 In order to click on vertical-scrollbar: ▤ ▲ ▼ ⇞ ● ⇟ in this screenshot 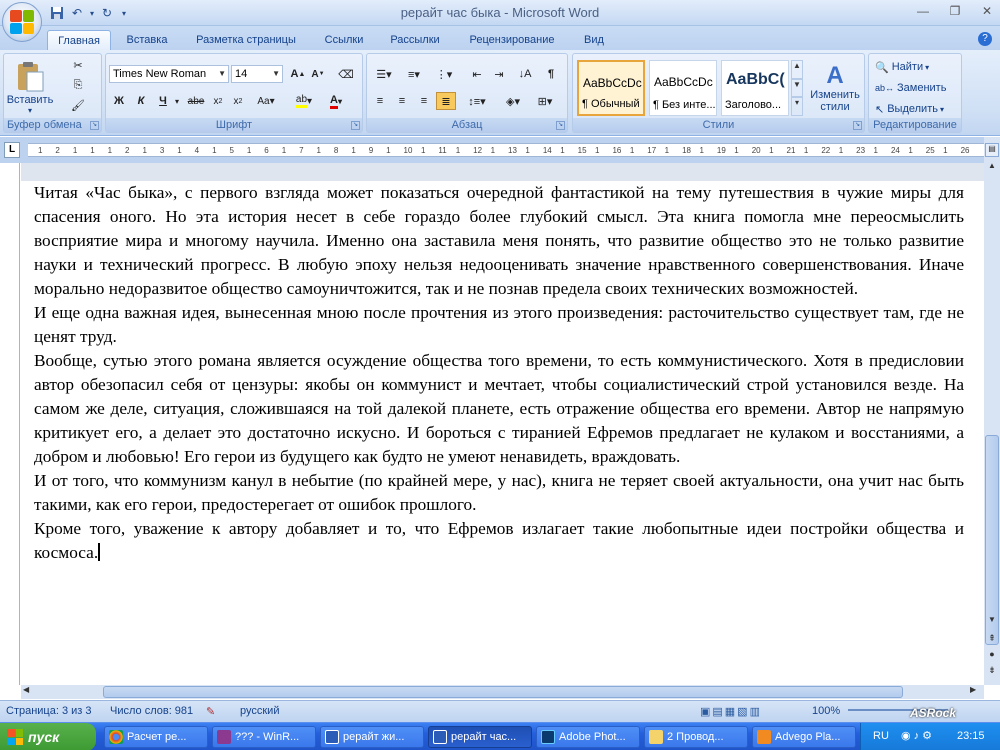, I will do `click(992, 411)`.